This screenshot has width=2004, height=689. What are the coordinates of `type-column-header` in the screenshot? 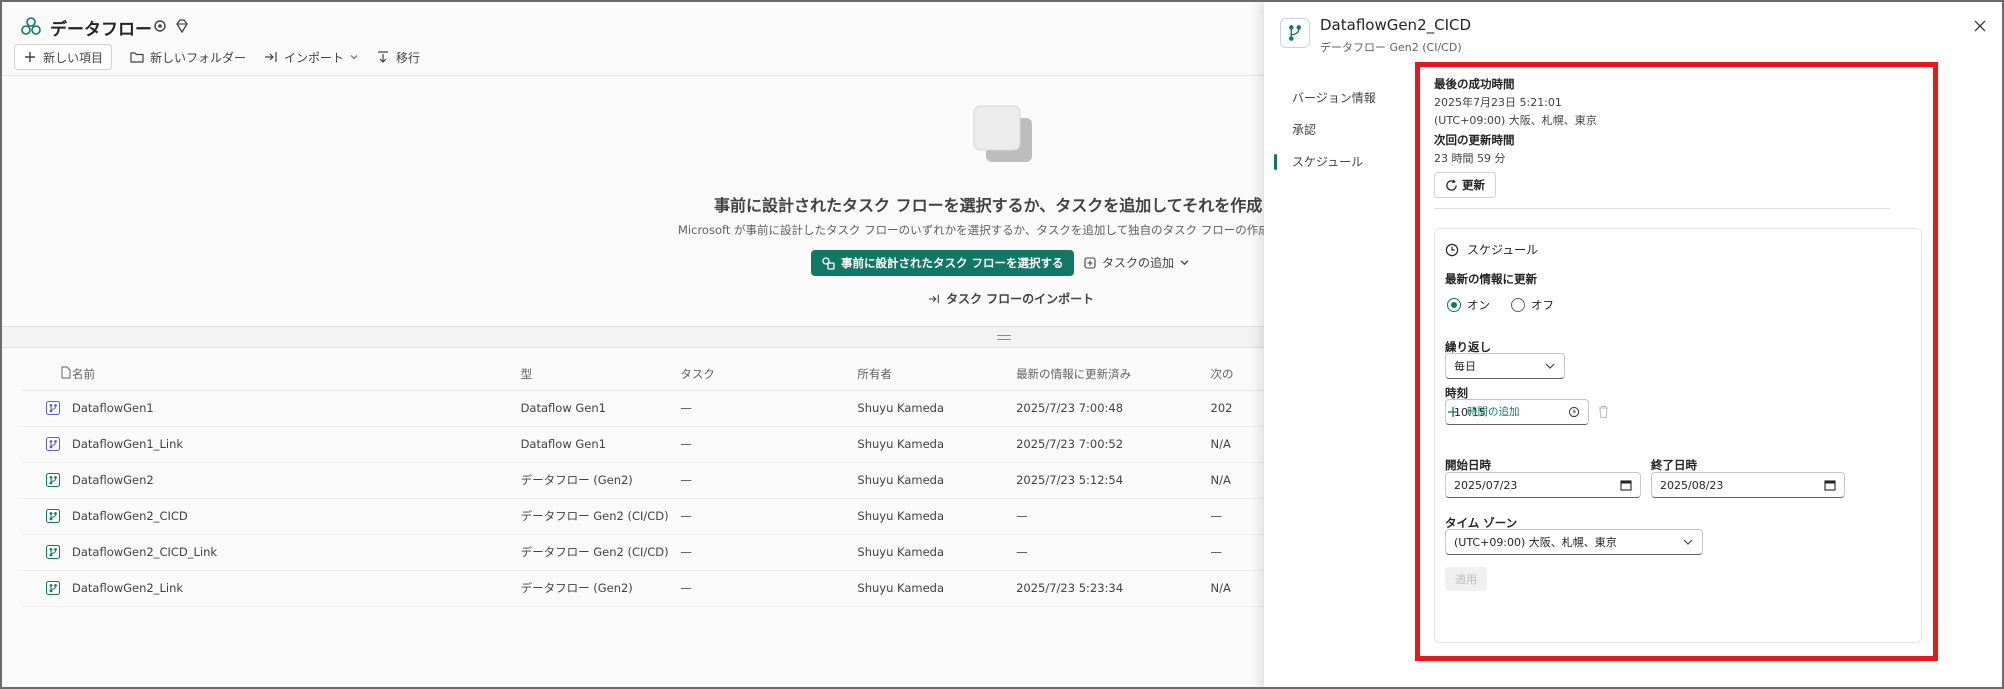 It's located at (47, 374).